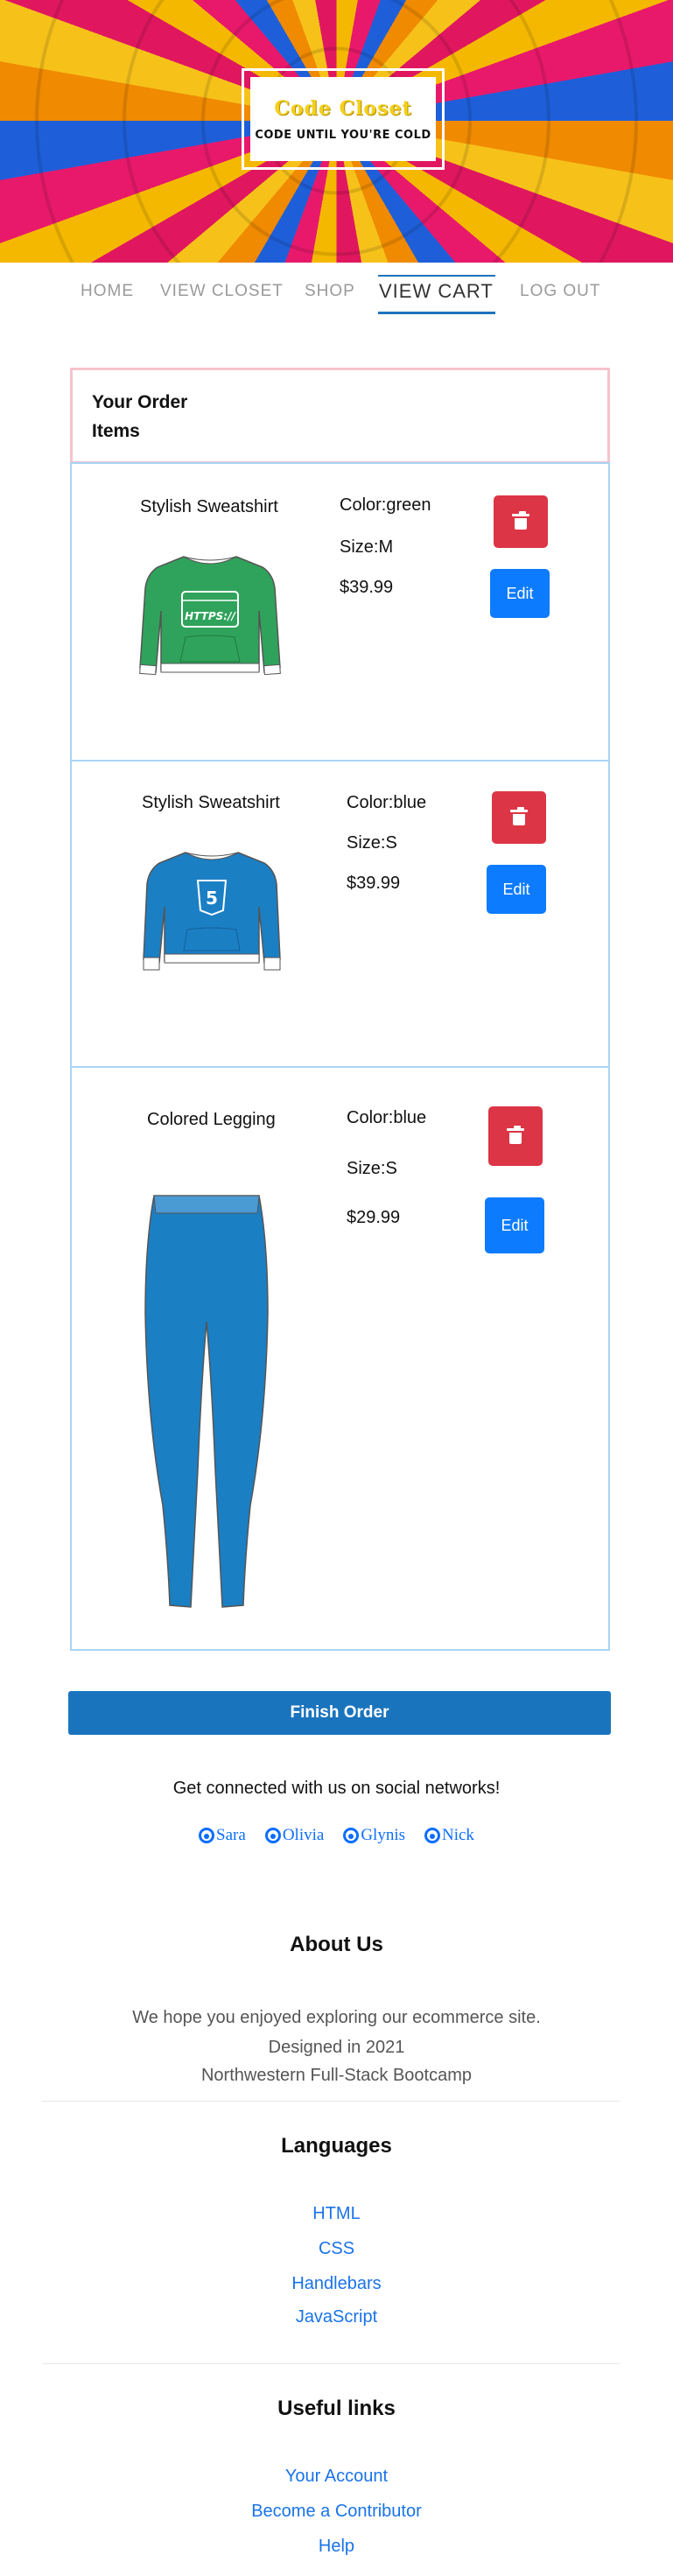  What do you see at coordinates (212, 898) in the screenshot?
I see `svg-text: 5` at bounding box center [212, 898].